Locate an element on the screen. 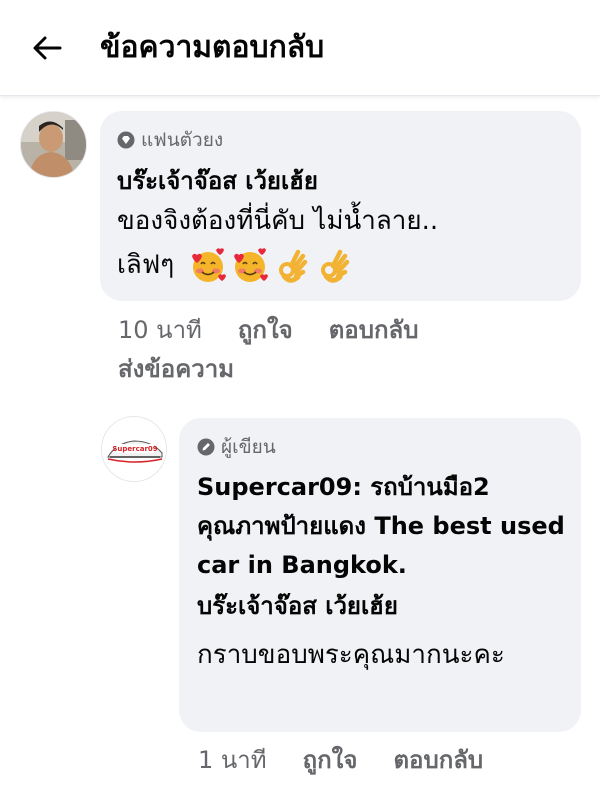  diamond-icon is located at coordinates (126, 140).